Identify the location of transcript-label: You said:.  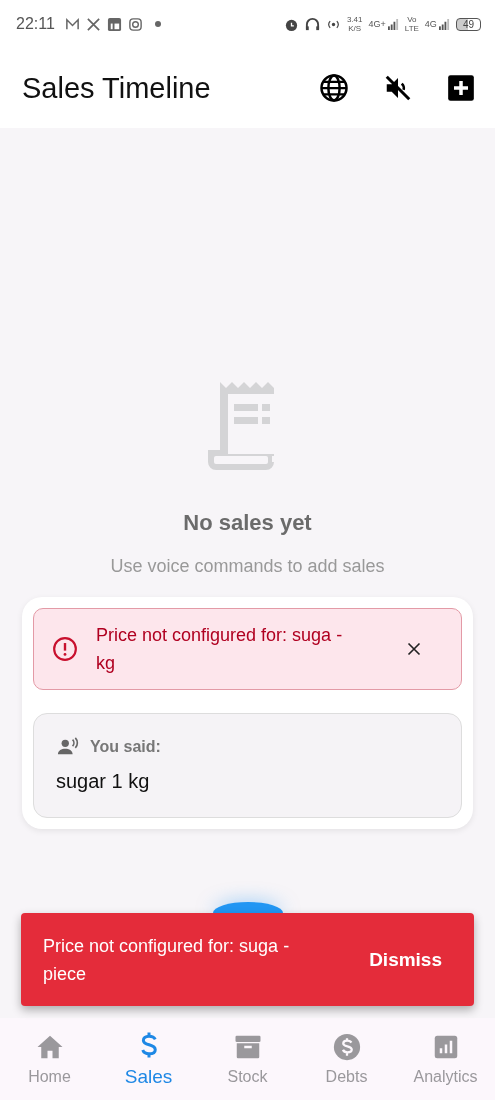
(125, 747).